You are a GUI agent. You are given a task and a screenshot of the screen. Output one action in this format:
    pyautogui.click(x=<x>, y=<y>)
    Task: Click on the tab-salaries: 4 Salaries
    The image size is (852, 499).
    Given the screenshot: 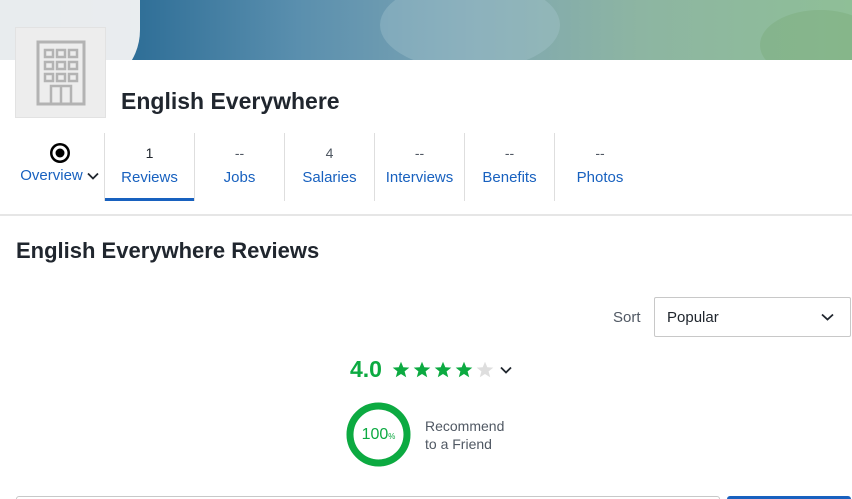 What is the action you would take?
    pyautogui.click(x=330, y=167)
    